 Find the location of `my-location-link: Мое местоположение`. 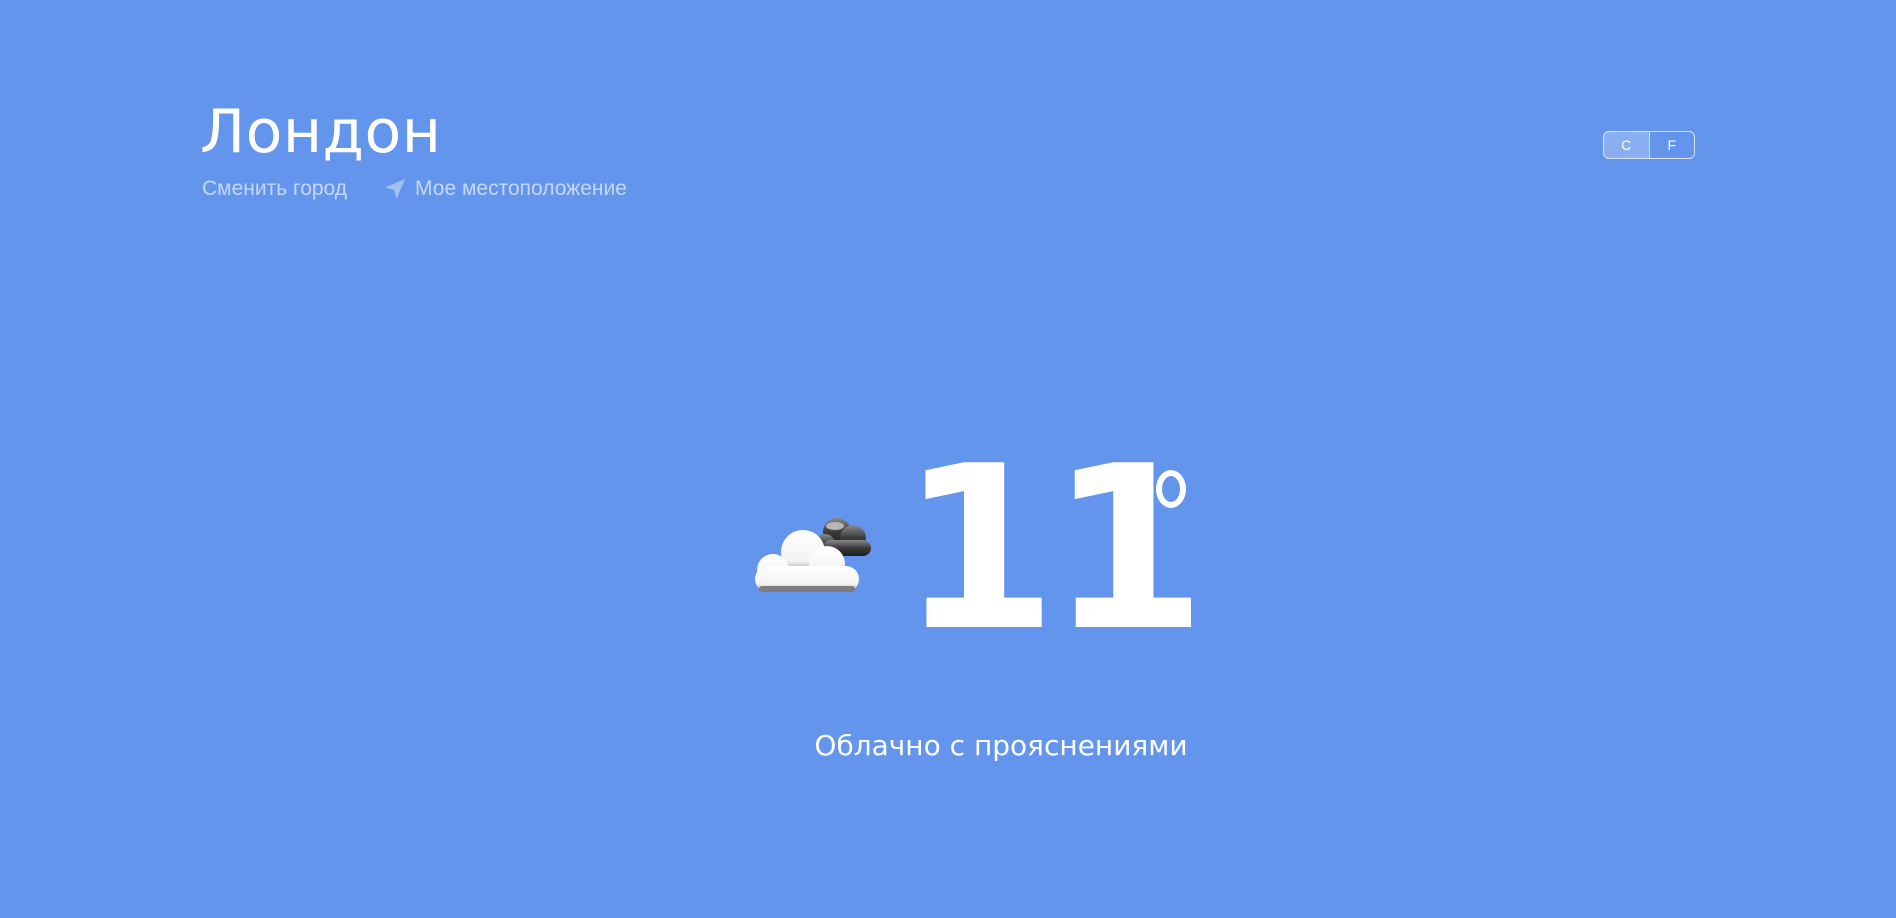

my-location-link: Мое местоположение is located at coordinates (505, 189).